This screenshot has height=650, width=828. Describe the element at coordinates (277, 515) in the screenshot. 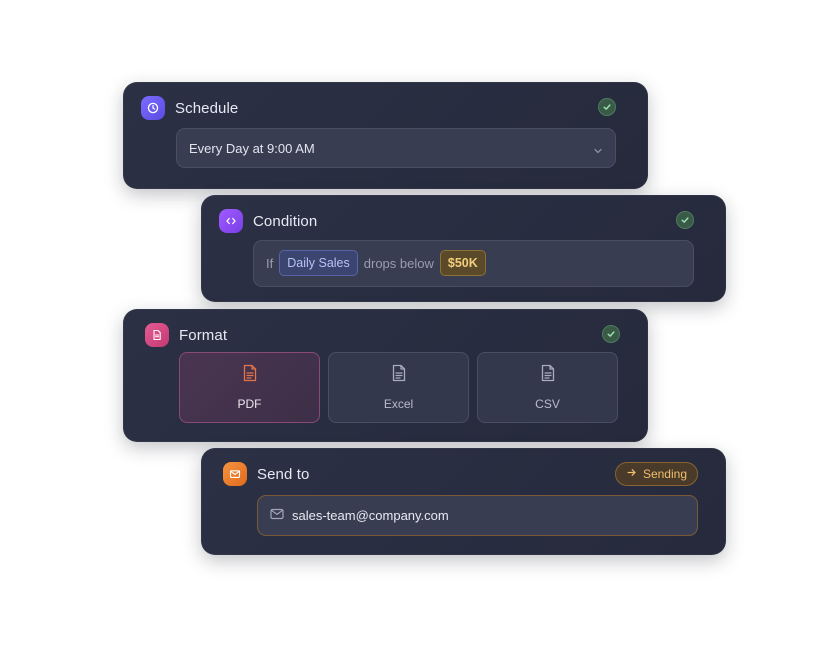

I see `envelope-icon` at that location.